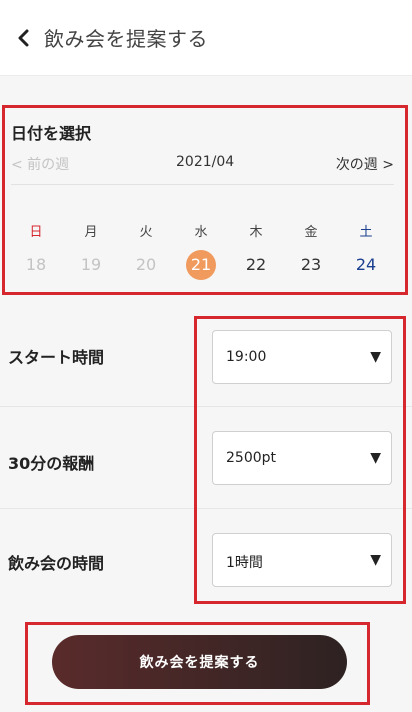 The image size is (412, 712). I want to click on propose-button: 飲み会を提案する, so click(199, 662).